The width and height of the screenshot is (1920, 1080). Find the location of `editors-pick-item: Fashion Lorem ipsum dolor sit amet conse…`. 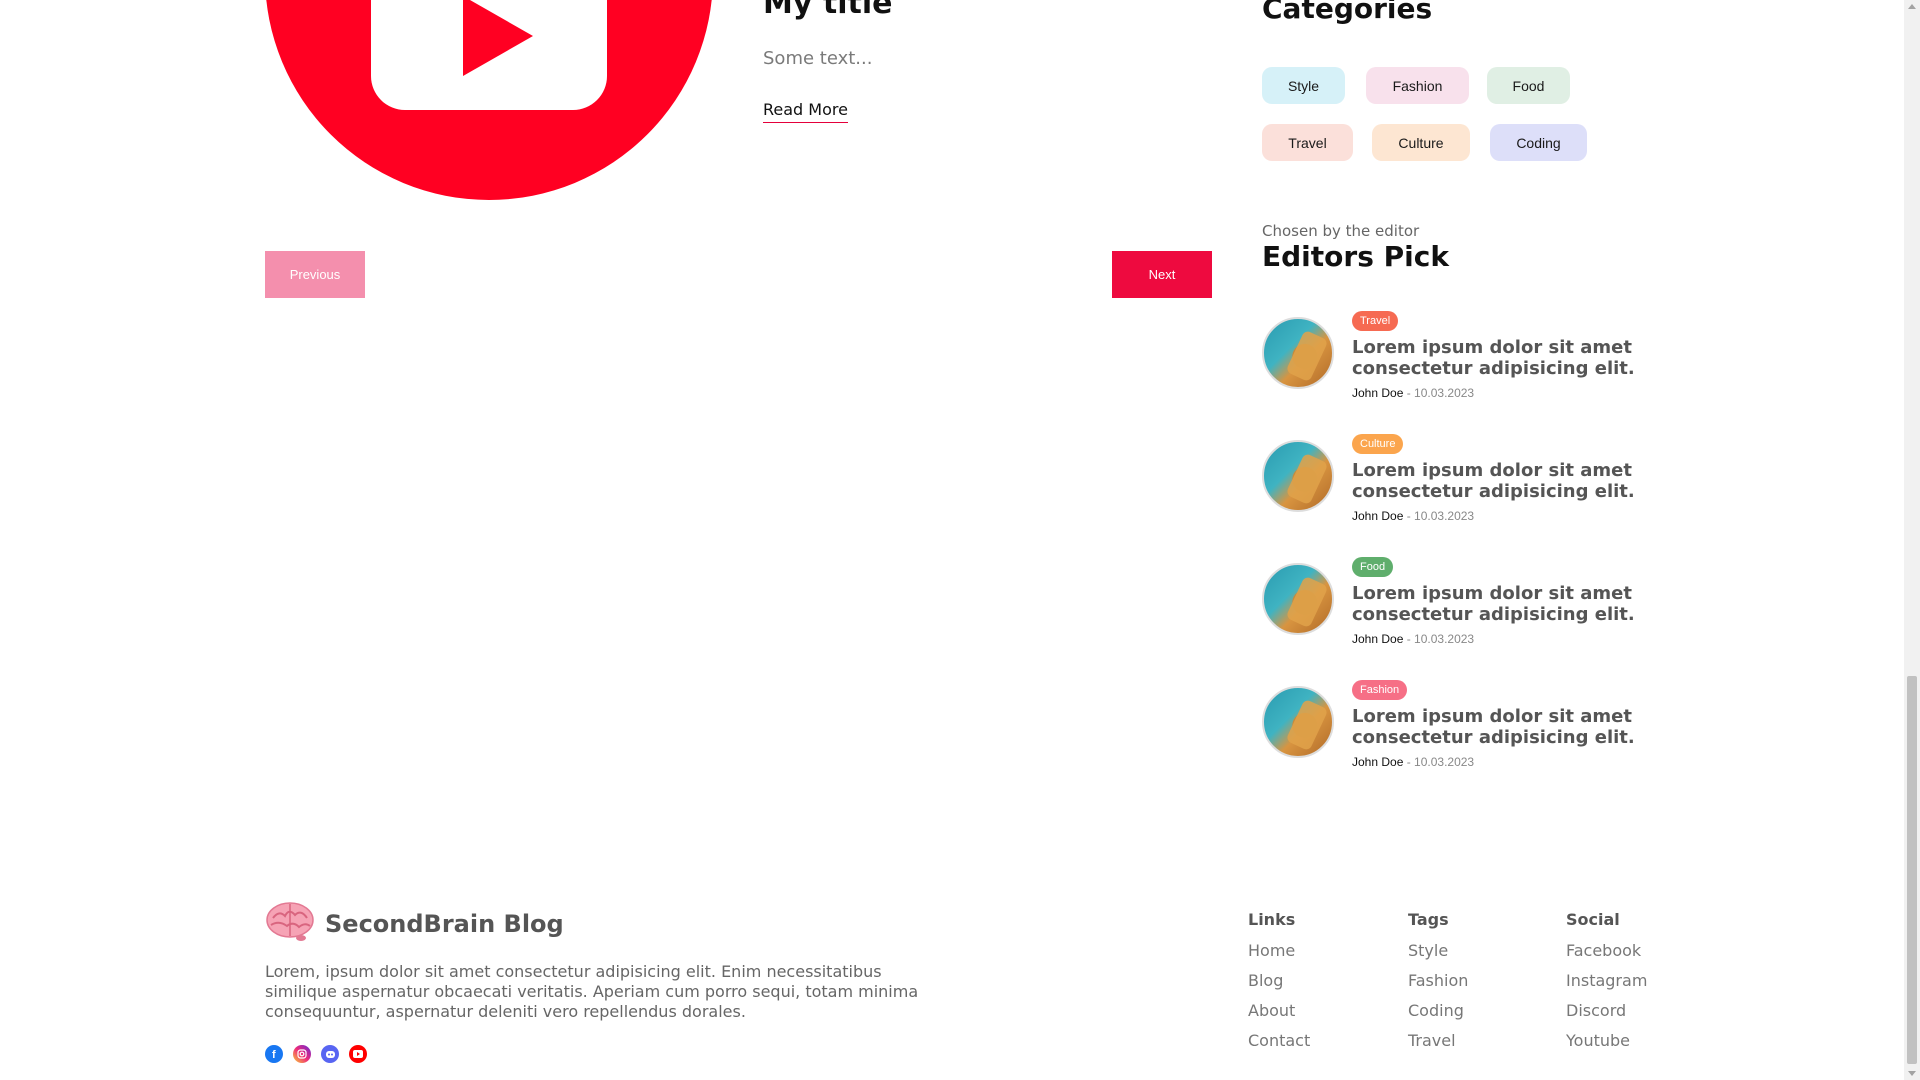

editors-pick-item: Fashion Lorem ipsum dolor sit amet conse… is located at coordinates (1472, 730).